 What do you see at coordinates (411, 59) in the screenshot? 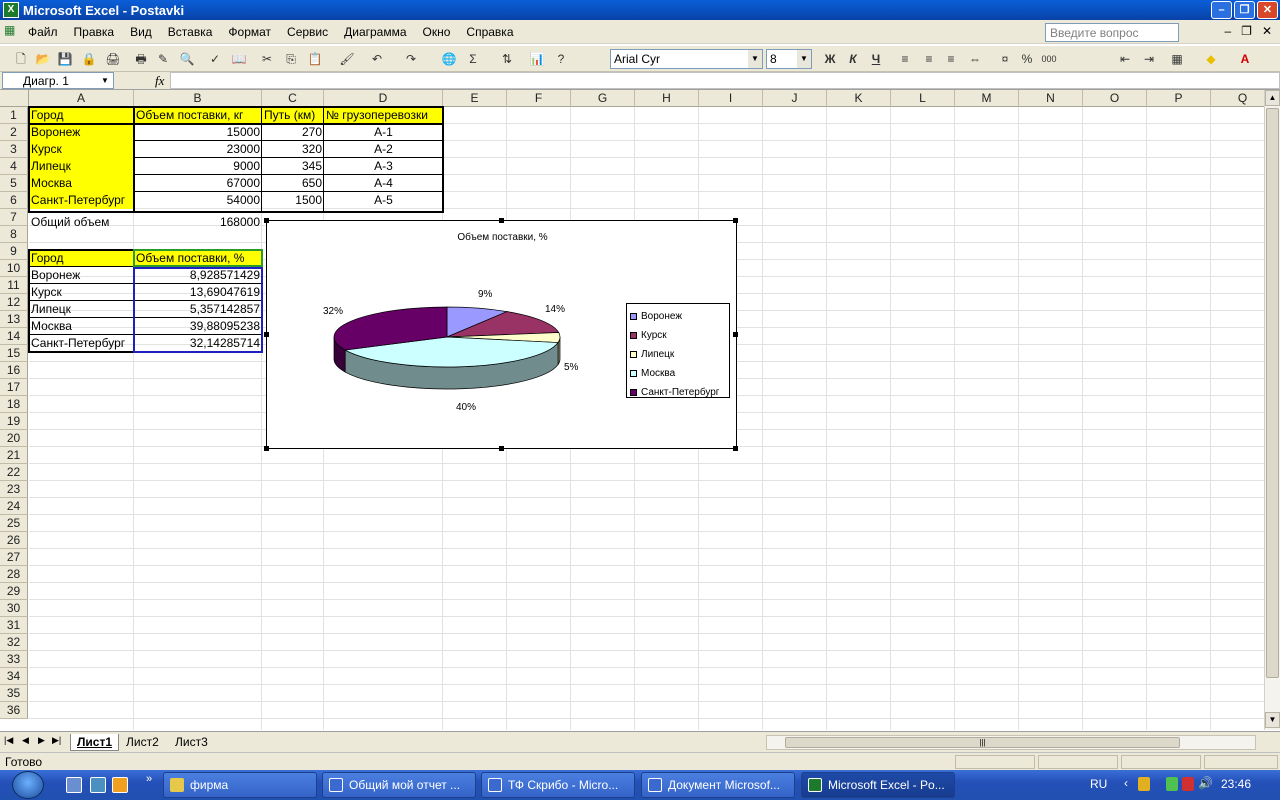
I see `redo-icon: ↷` at bounding box center [411, 59].